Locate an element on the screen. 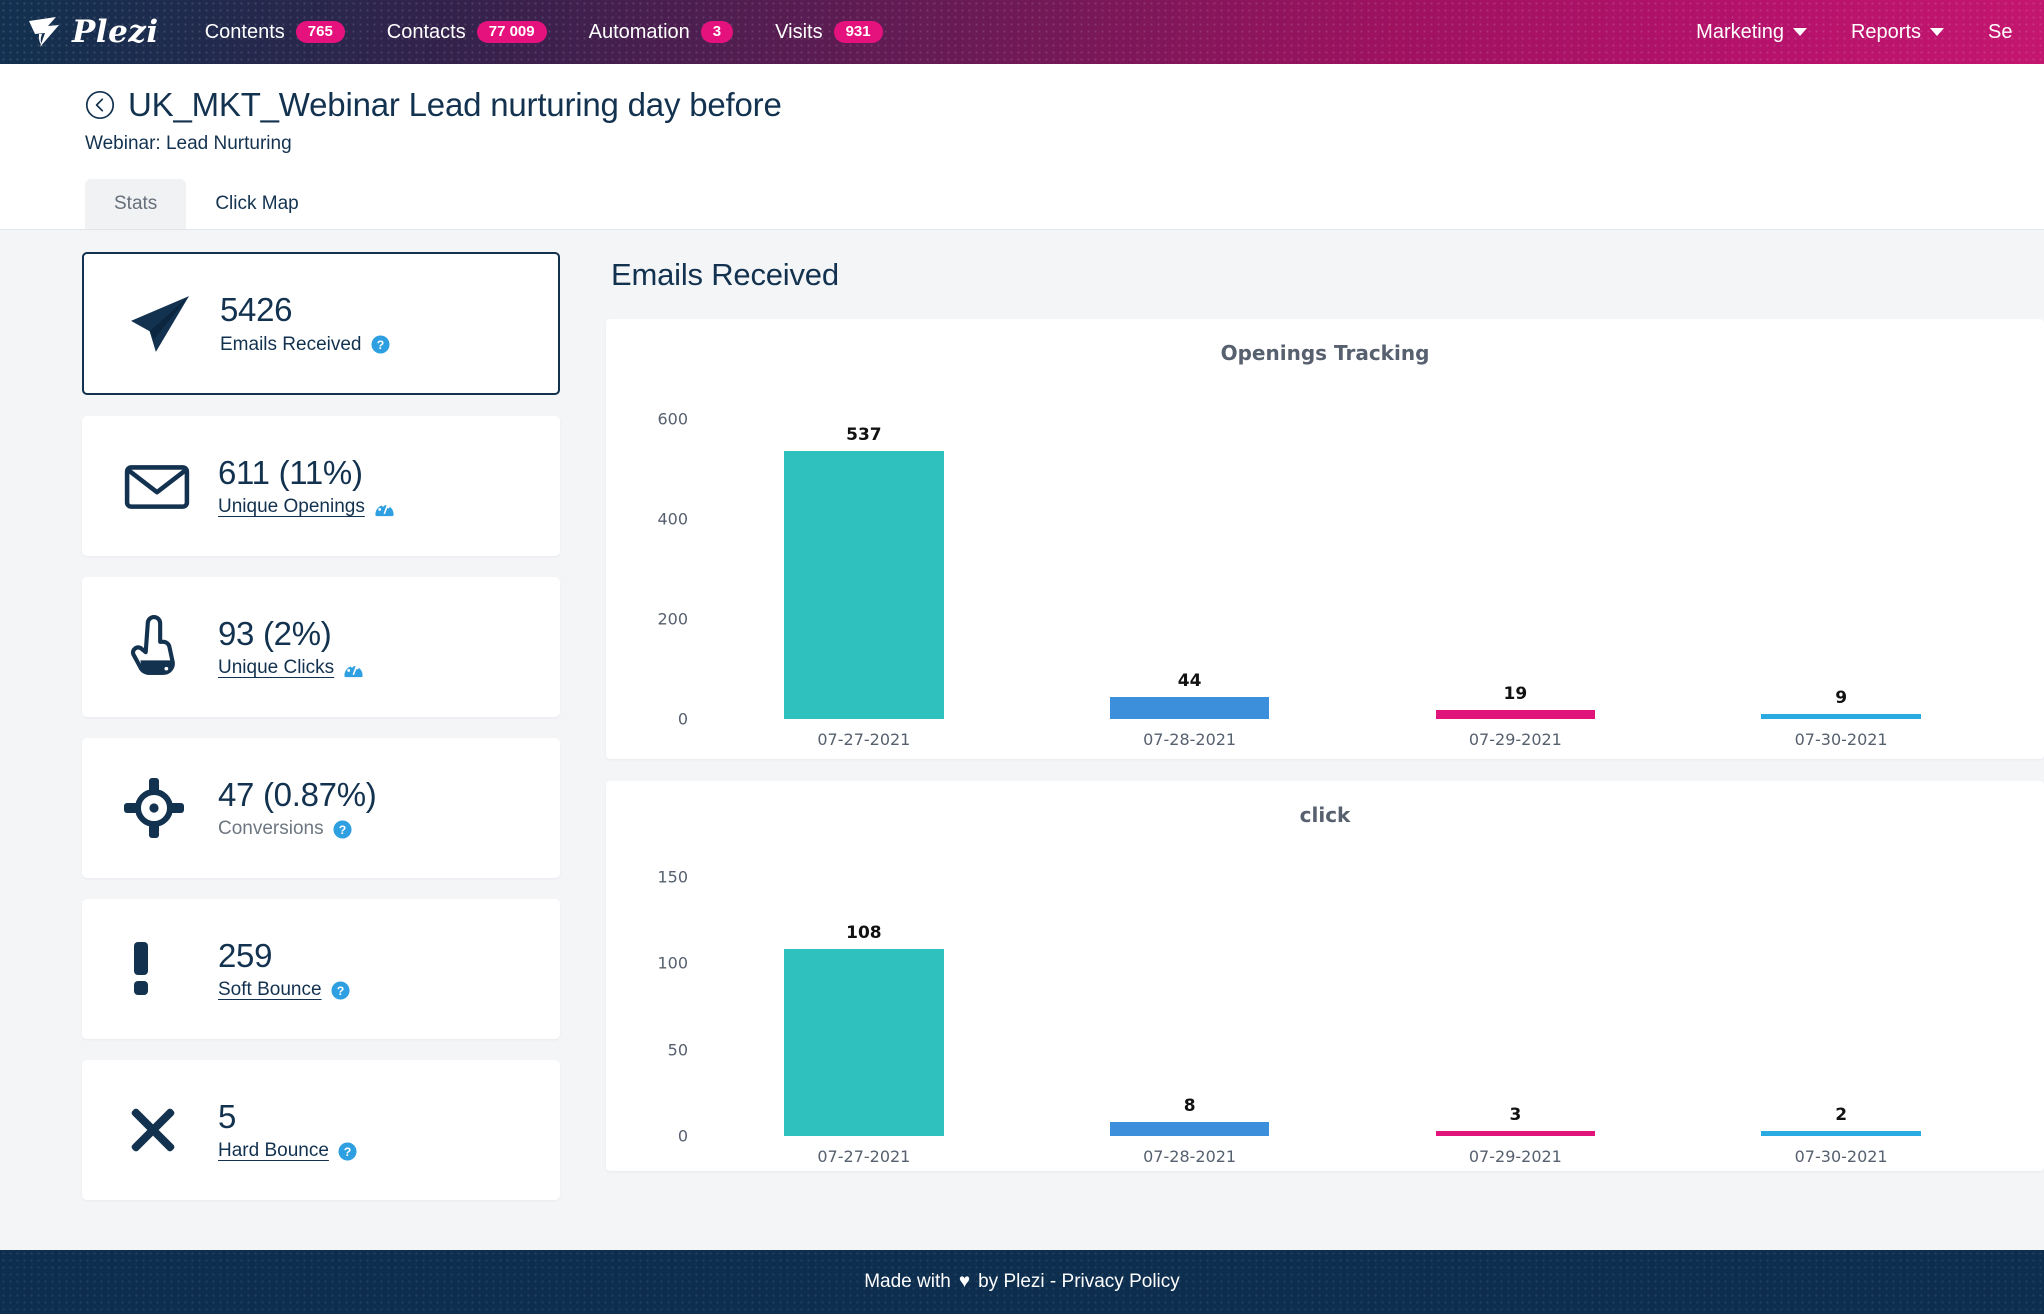 This screenshot has height=1314, width=2044. chart-title: click is located at coordinates (1325, 815).